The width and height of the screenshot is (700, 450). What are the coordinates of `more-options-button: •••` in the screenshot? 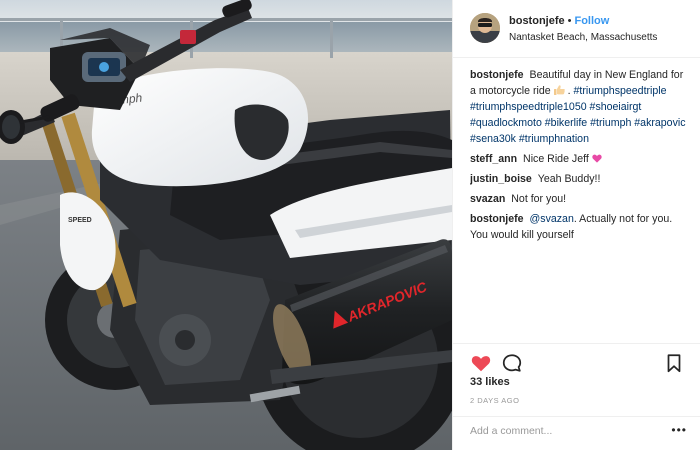 It's located at (679, 430).